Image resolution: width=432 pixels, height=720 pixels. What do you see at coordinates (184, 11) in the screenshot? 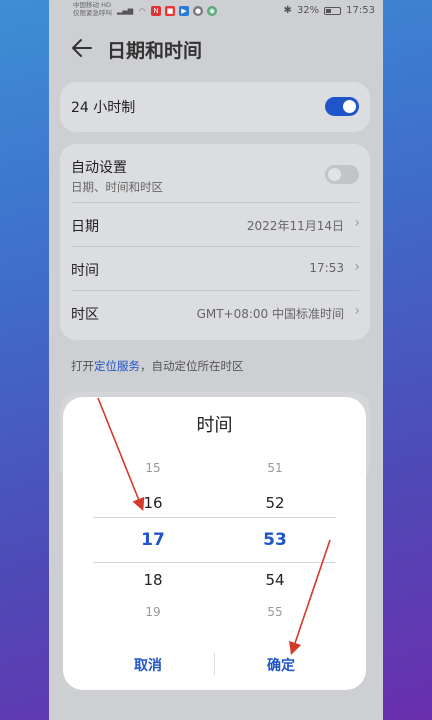
I see `app-notification-icon: ▶` at bounding box center [184, 11].